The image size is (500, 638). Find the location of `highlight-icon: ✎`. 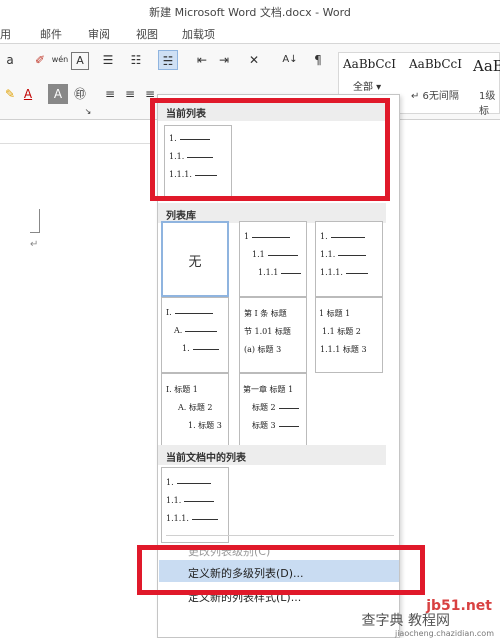

highlight-icon: ✎ is located at coordinates (10, 94).